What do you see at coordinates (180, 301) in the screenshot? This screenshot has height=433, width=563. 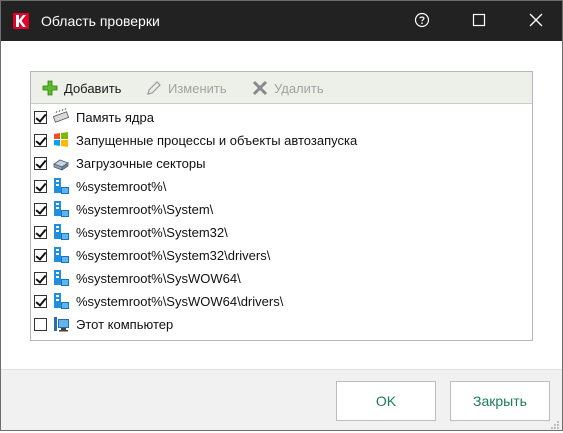 I see `item-label: %systemroot%\SysWOW64\drivers\` at bounding box center [180, 301].